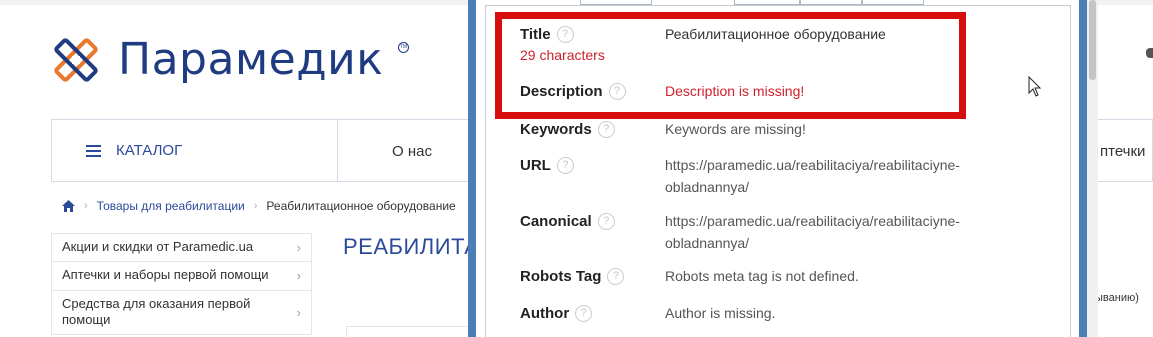  What do you see at coordinates (1117, 298) in the screenshot?
I see `sort-option-partial: ыванию)` at bounding box center [1117, 298].